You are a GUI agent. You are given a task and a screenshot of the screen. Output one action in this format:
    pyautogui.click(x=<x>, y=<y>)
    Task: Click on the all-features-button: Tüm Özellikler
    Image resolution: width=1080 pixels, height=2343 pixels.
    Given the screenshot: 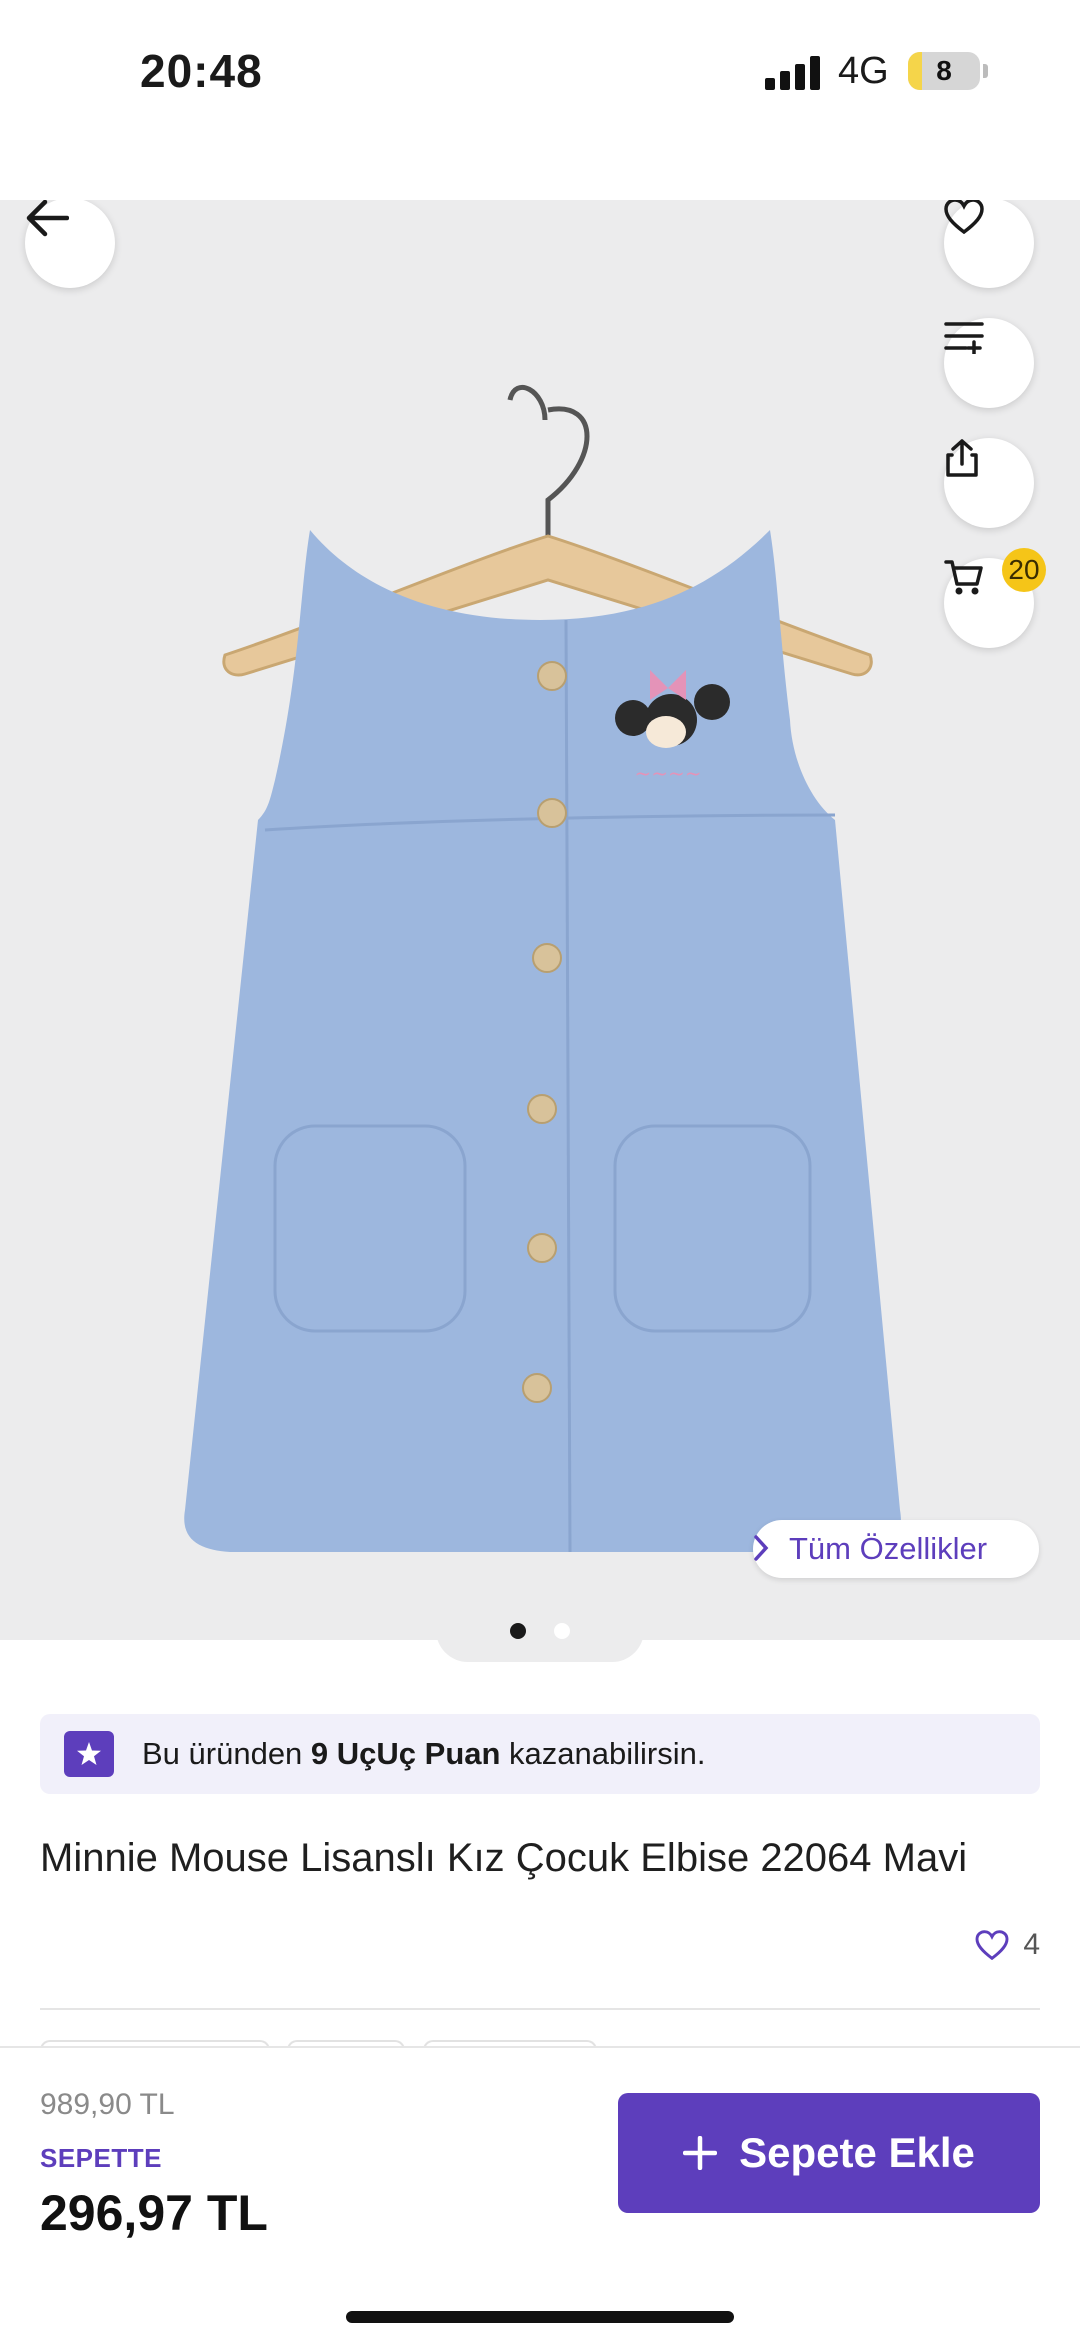 What is the action you would take?
    pyautogui.click(x=896, y=1549)
    